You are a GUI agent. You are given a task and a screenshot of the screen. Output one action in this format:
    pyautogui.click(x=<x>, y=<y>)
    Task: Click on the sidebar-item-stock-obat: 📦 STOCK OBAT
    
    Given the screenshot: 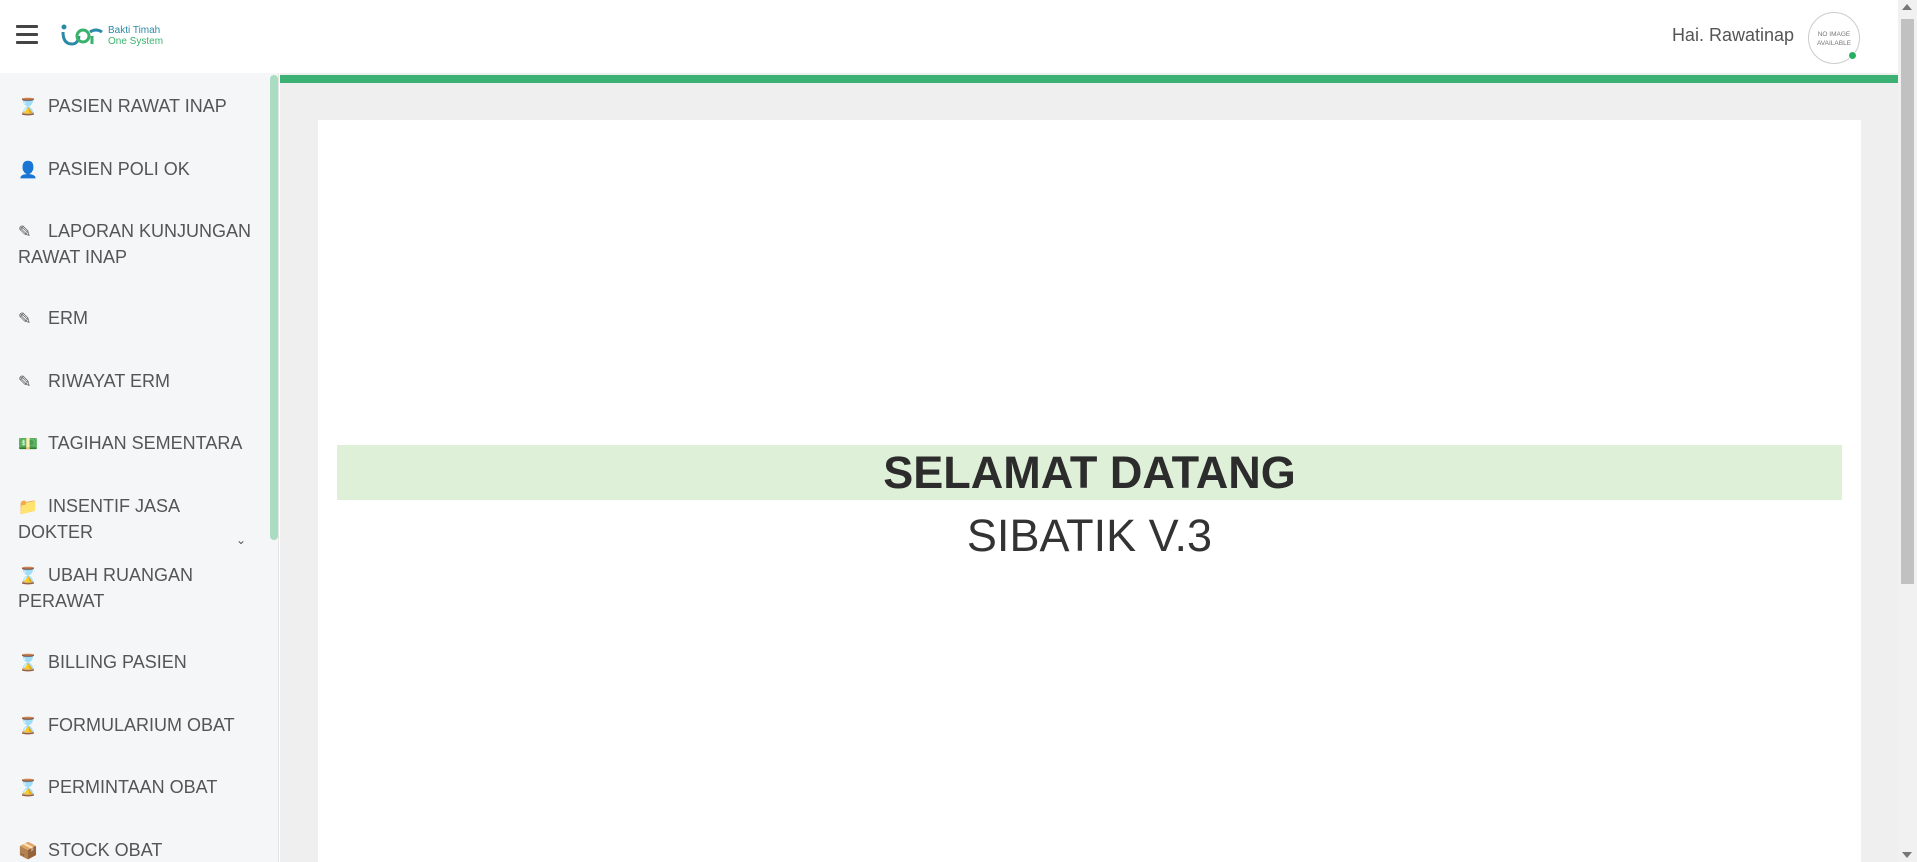 What is the action you would take?
    pyautogui.click(x=135, y=850)
    